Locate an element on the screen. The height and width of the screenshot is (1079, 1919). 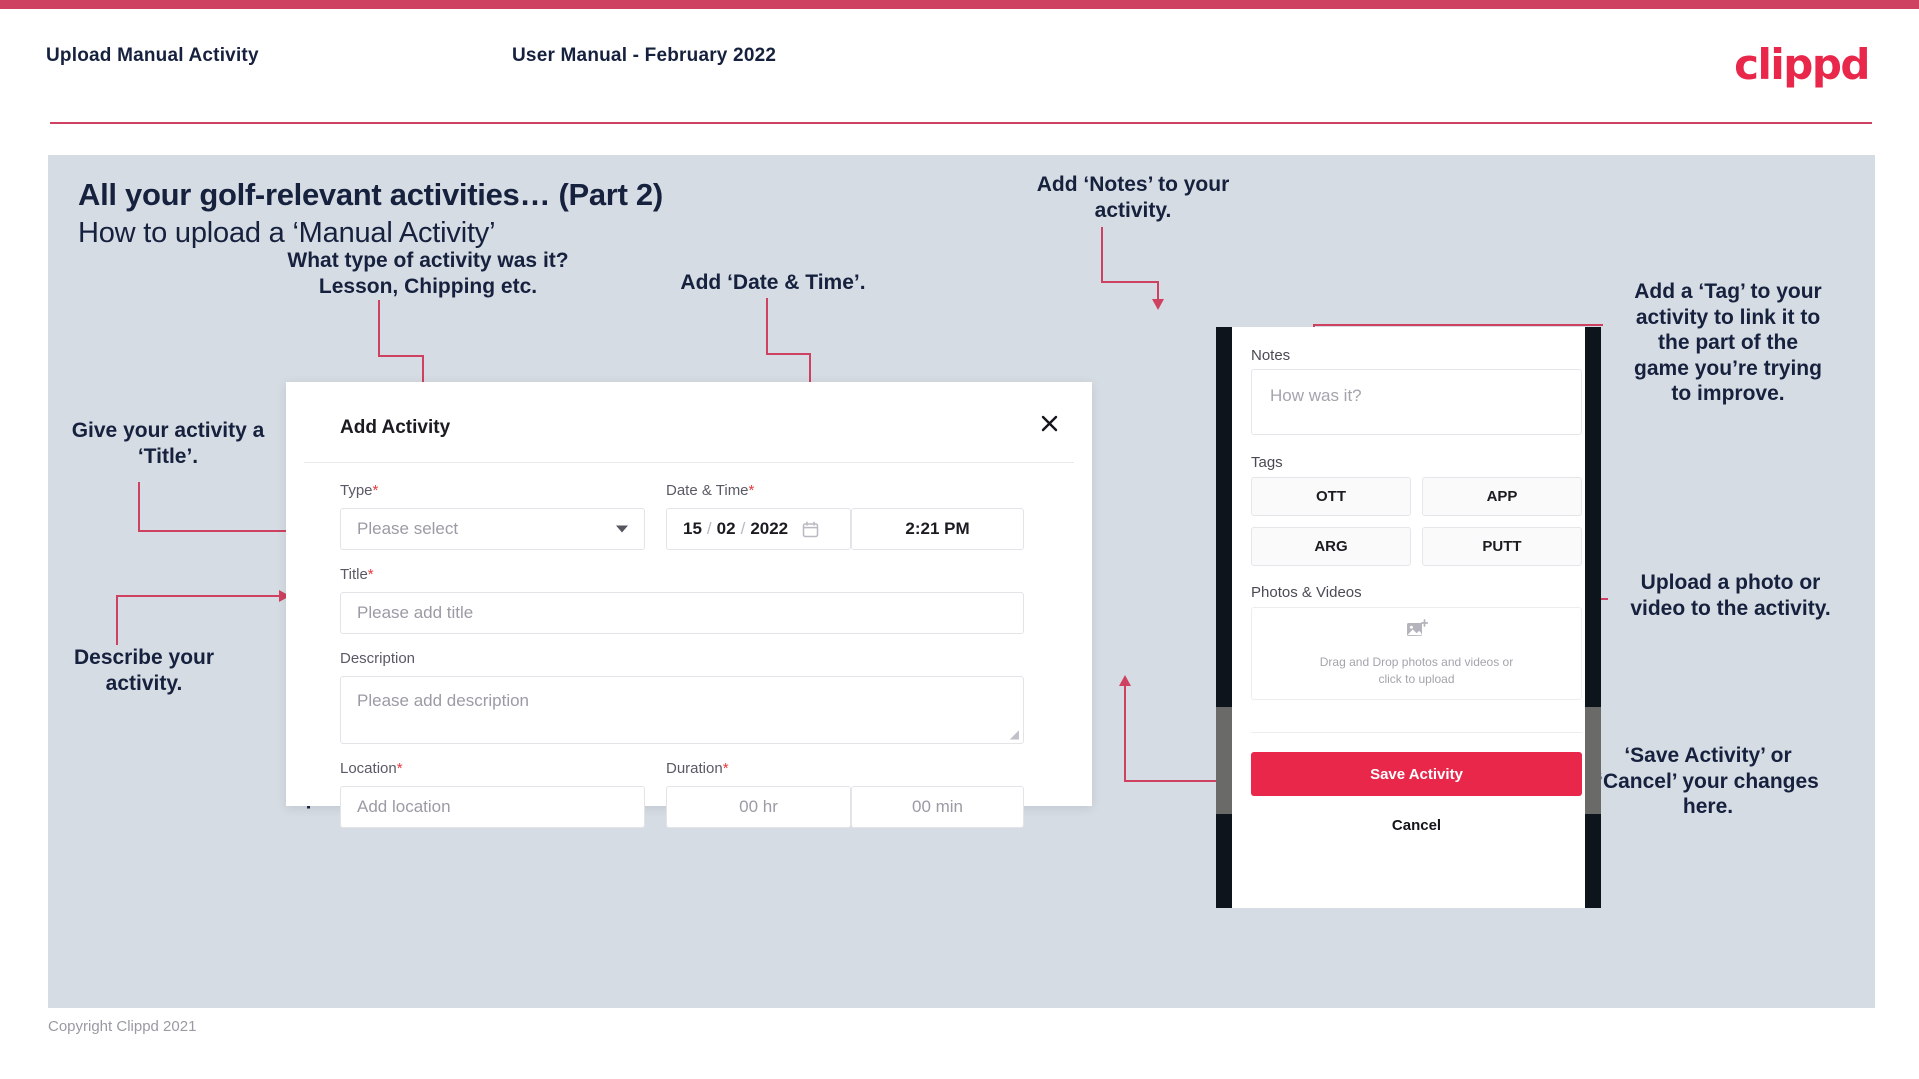
header-center-title: User Manual - February 2022 is located at coordinates (644, 55).